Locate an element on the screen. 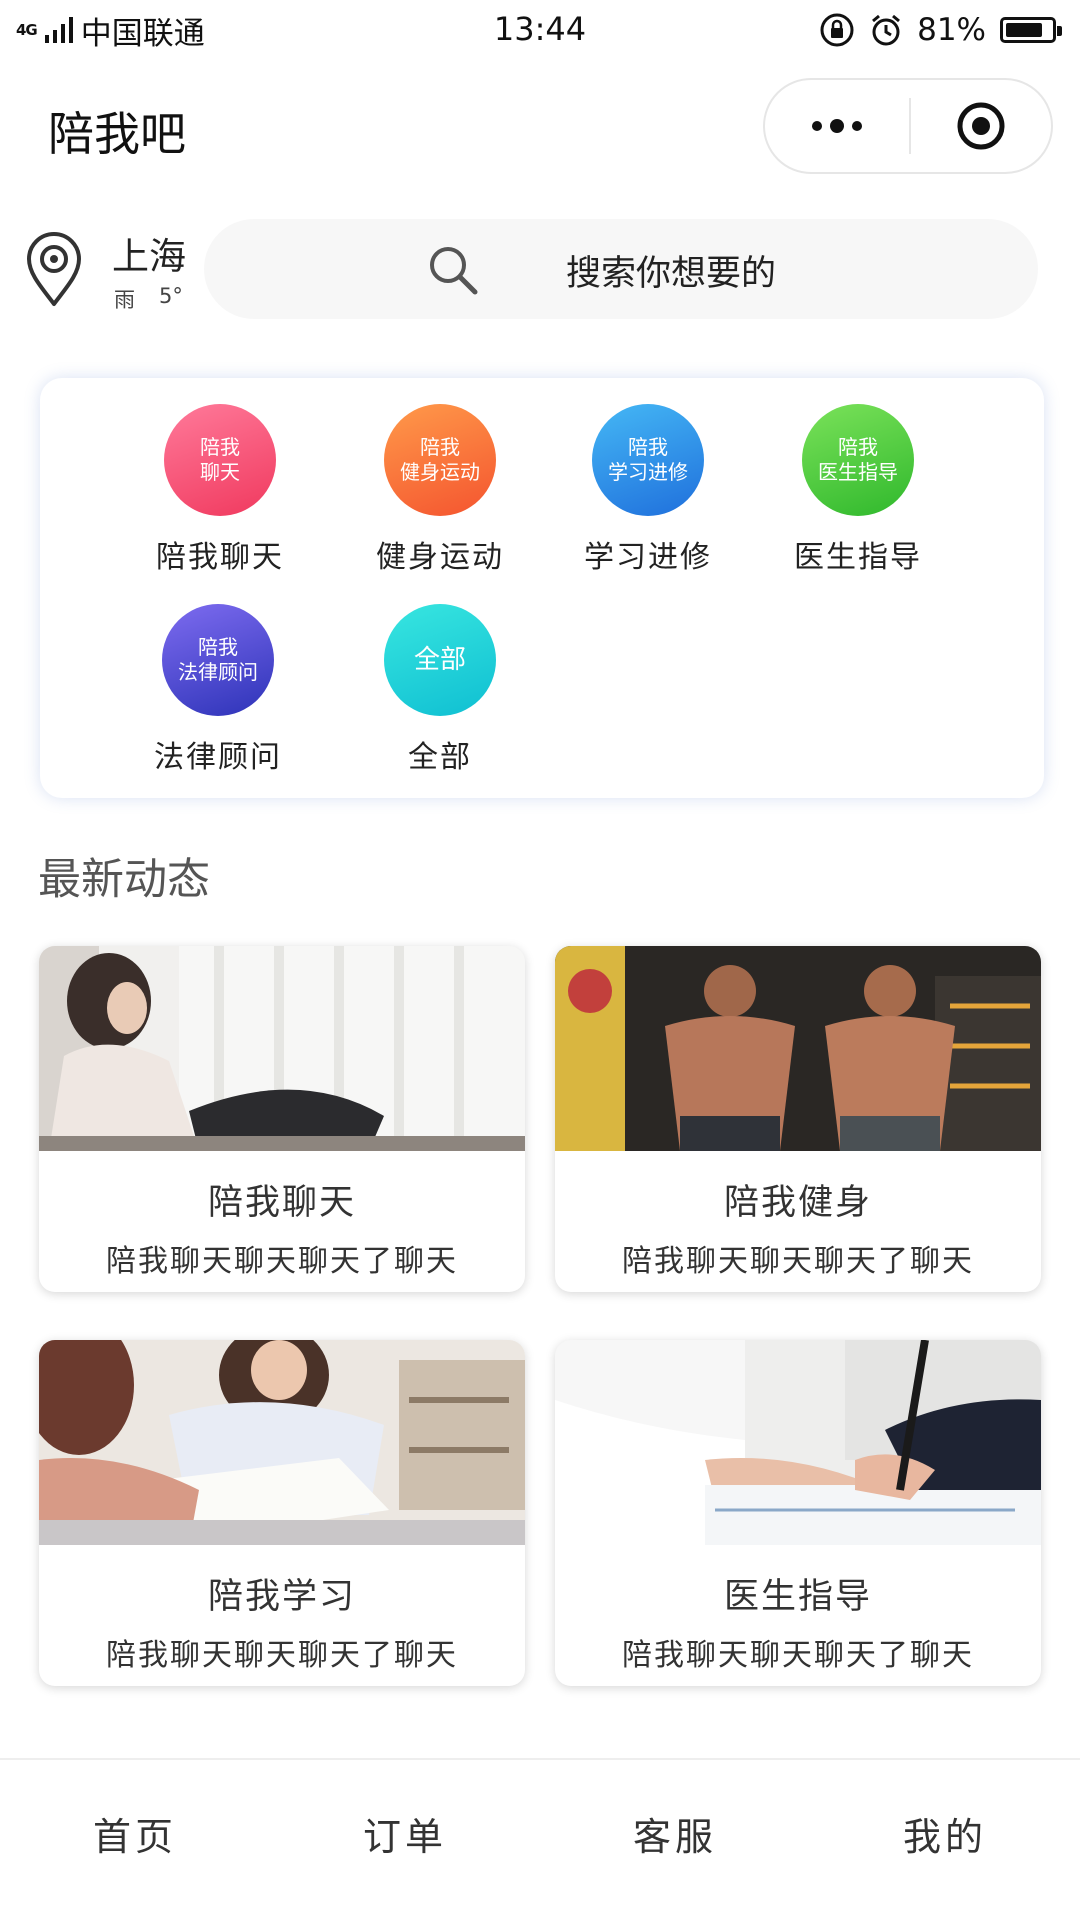 The width and height of the screenshot is (1080, 1920). search-icon is located at coordinates (454, 271).